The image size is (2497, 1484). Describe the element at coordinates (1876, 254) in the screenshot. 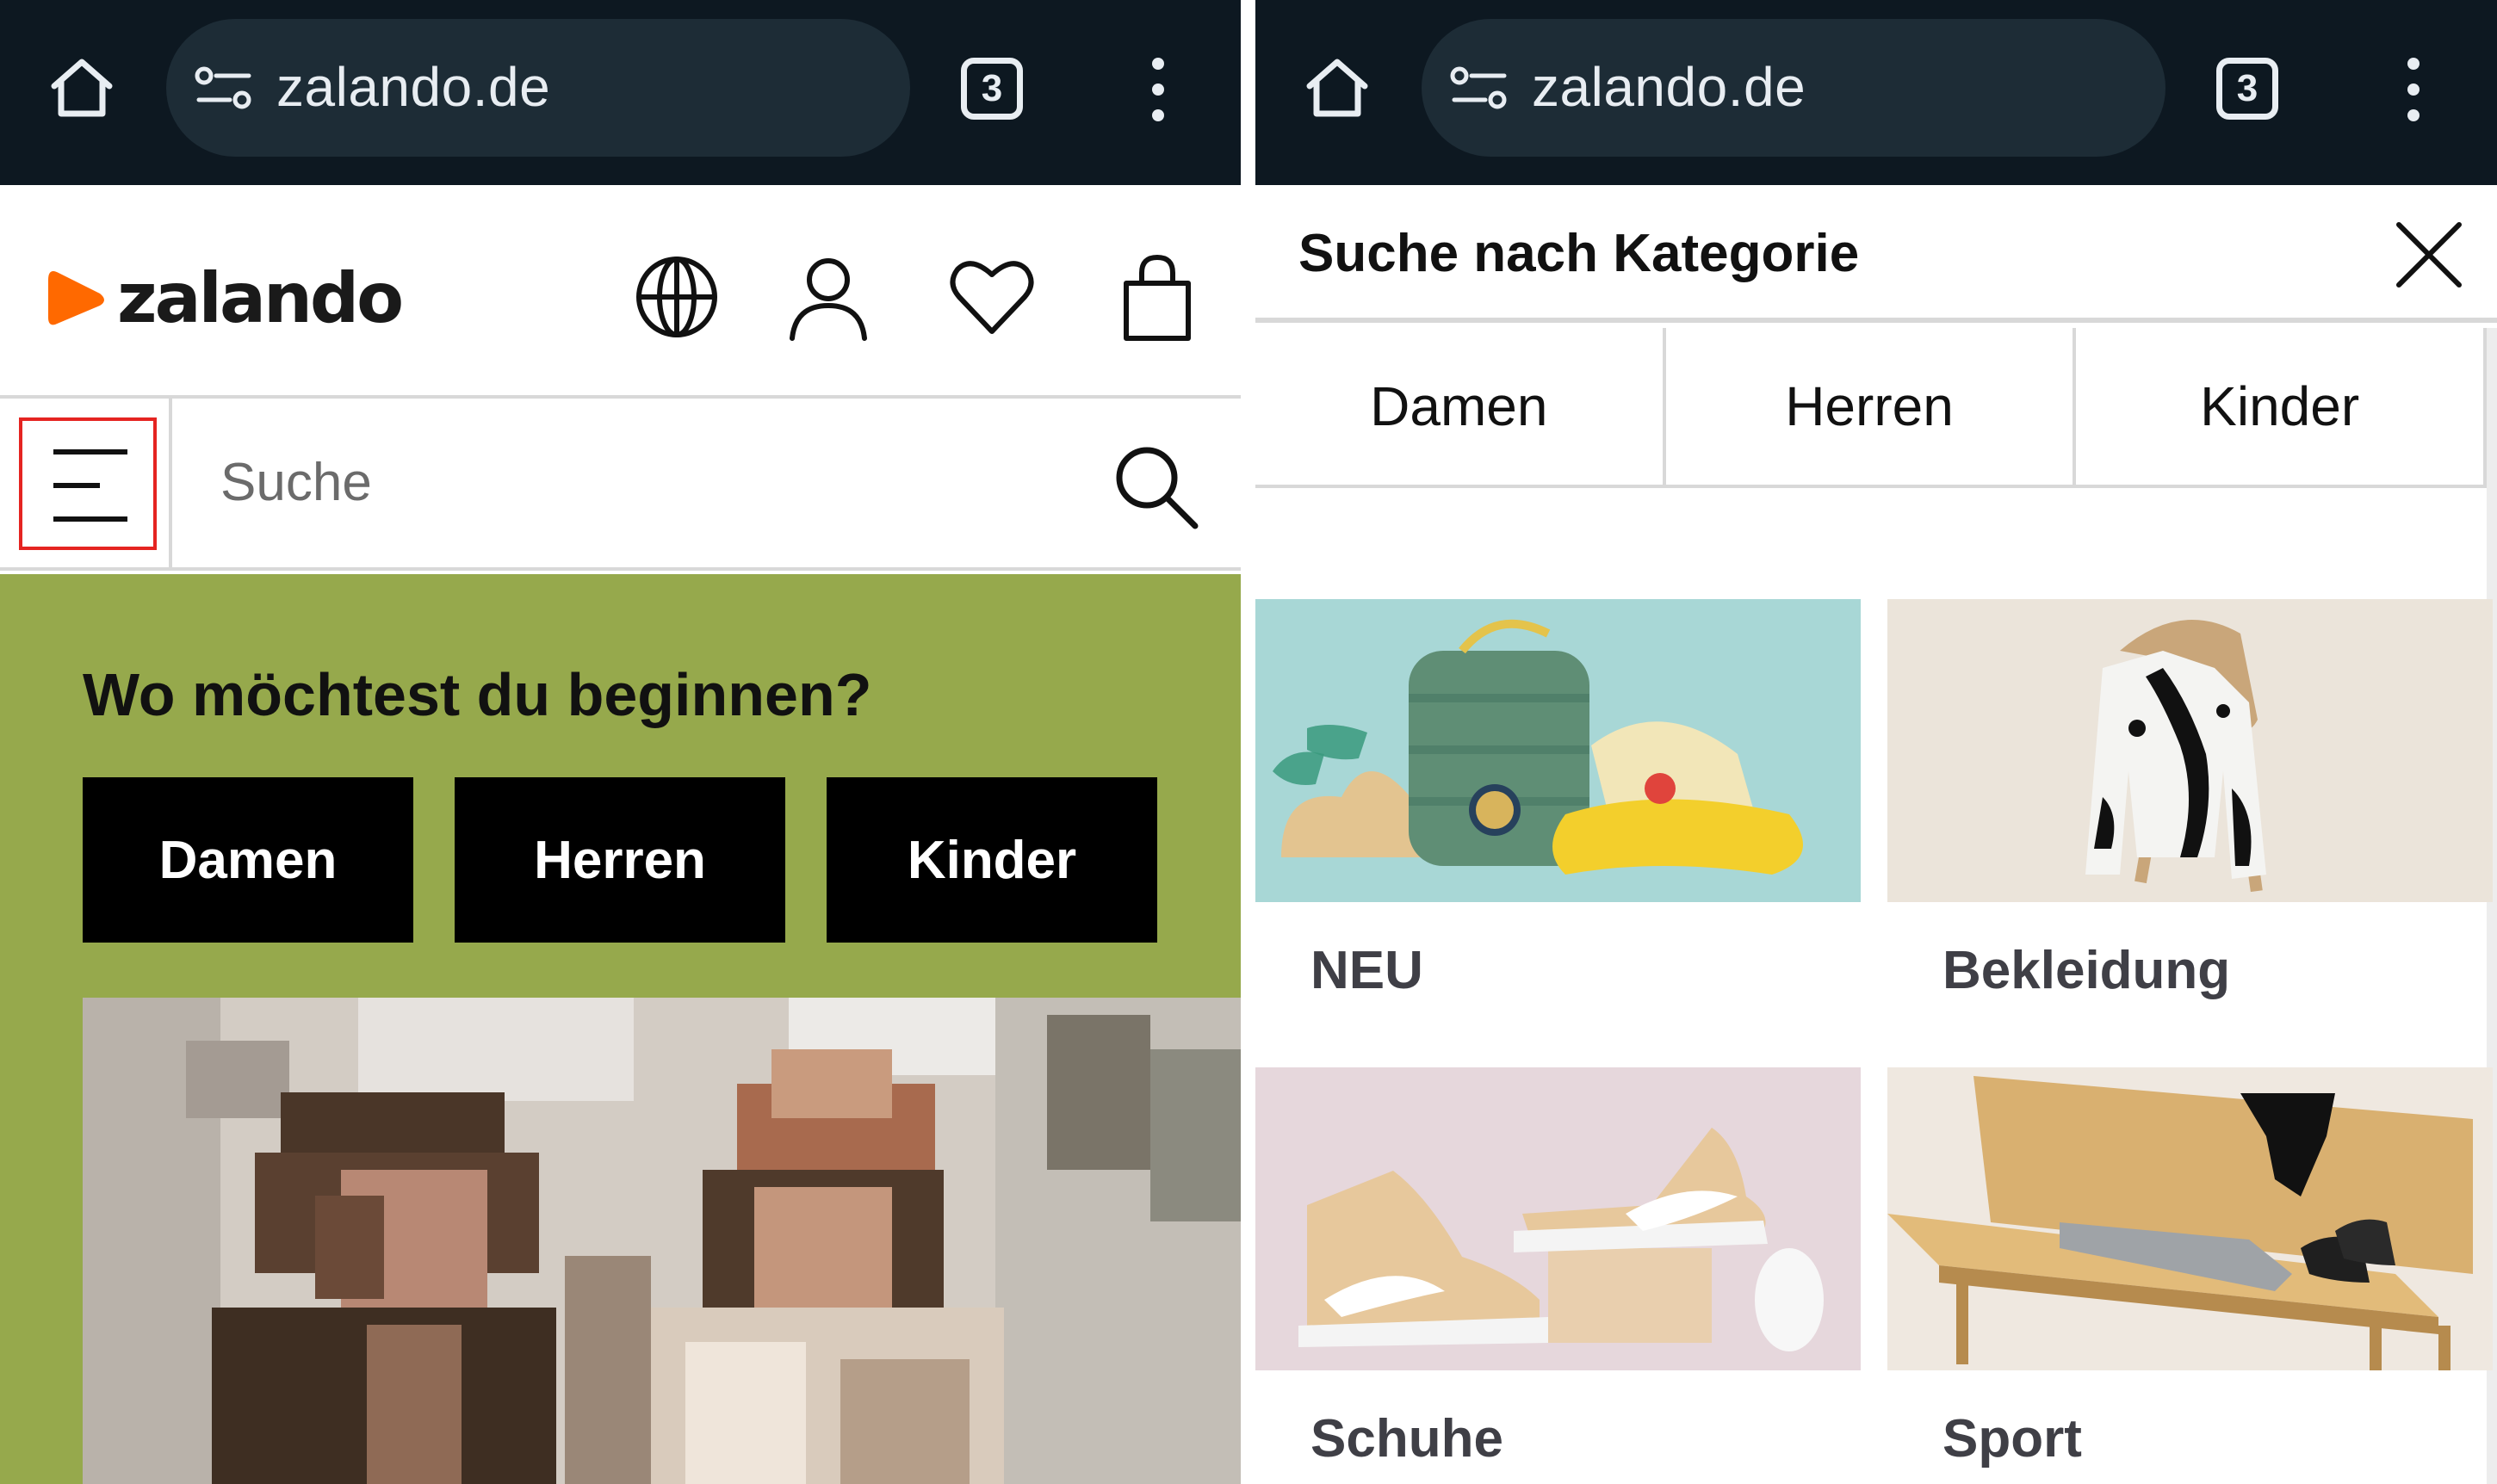

I see `category-panel-header: Suche nach Kategorie` at that location.